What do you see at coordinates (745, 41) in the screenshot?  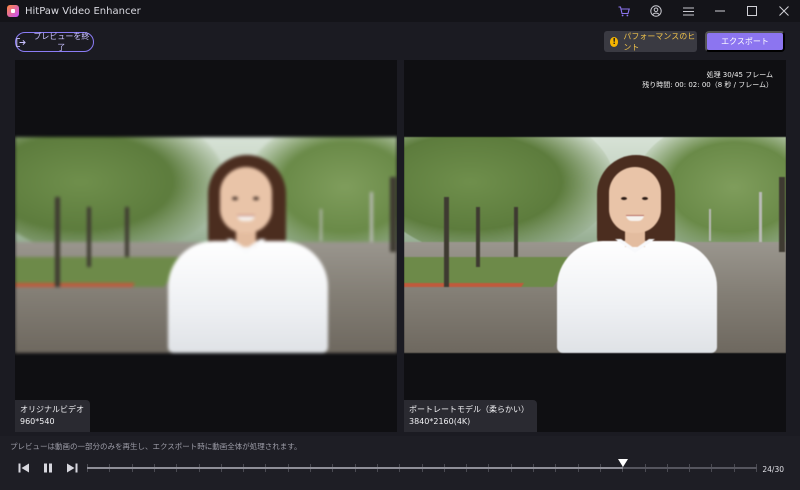 I see `export-button: エクスポート` at bounding box center [745, 41].